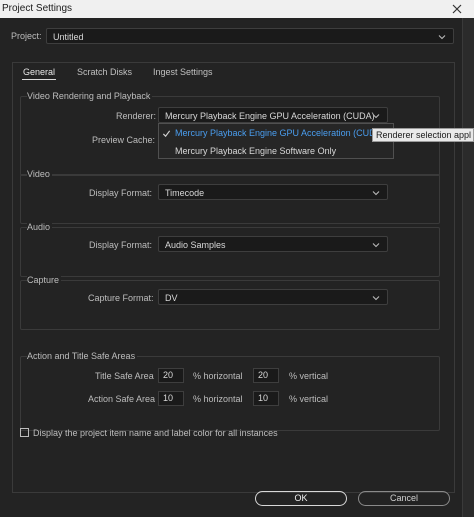 This screenshot has width=474, height=517. What do you see at coordinates (237, 9) in the screenshot?
I see `title-bar: Project Settings` at bounding box center [237, 9].